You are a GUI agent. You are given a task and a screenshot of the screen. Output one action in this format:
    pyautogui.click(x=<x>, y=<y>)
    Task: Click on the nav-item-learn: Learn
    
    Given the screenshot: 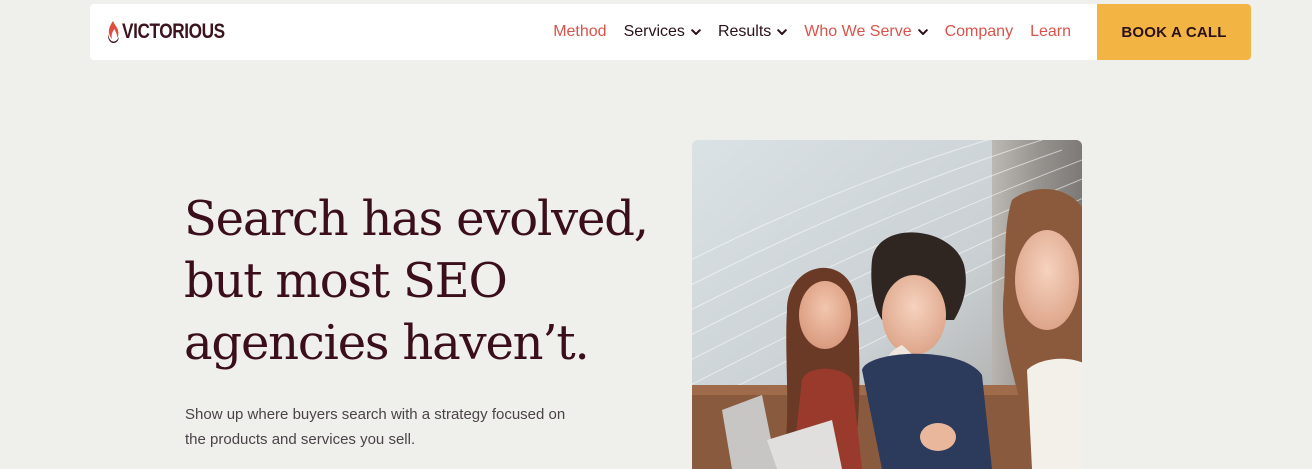 What is the action you would take?
    pyautogui.click(x=1050, y=32)
    